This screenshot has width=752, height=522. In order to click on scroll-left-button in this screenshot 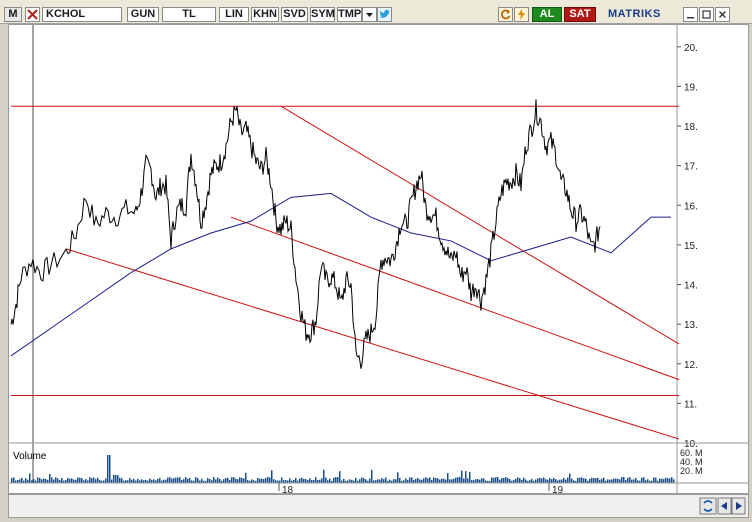, I will do `click(724, 506)`.